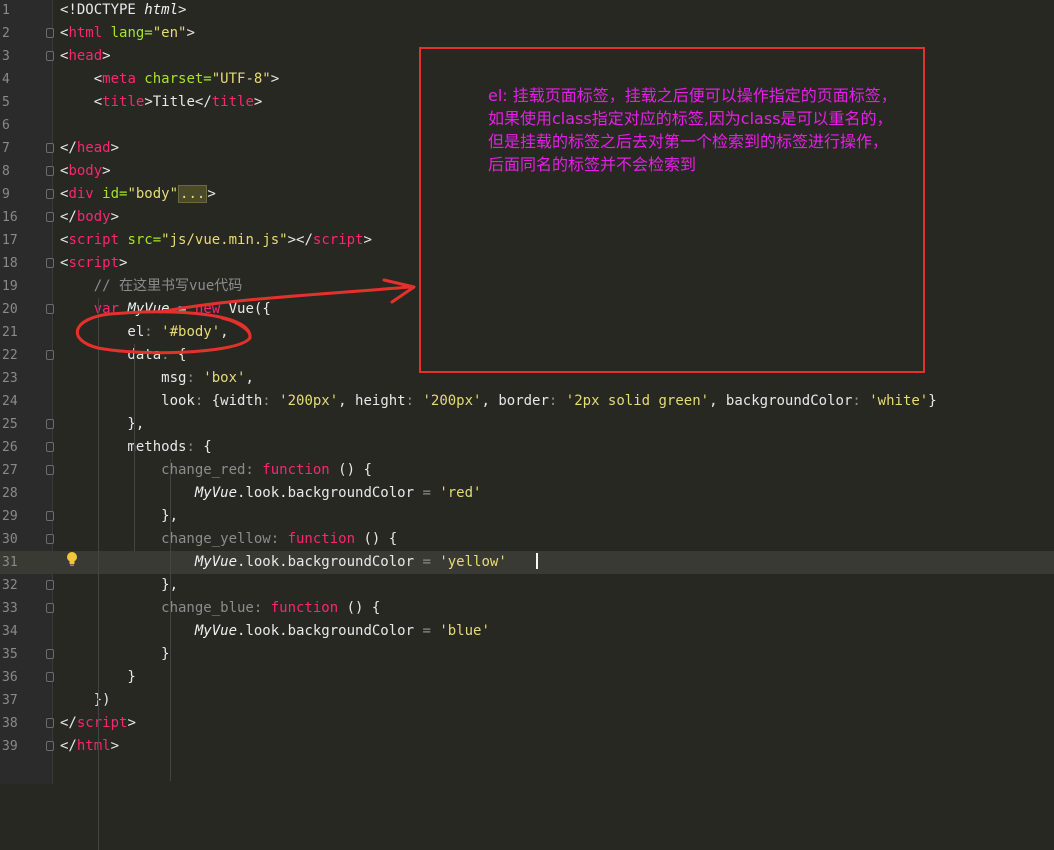  Describe the element at coordinates (537, 561) in the screenshot. I see `text-caret` at that location.